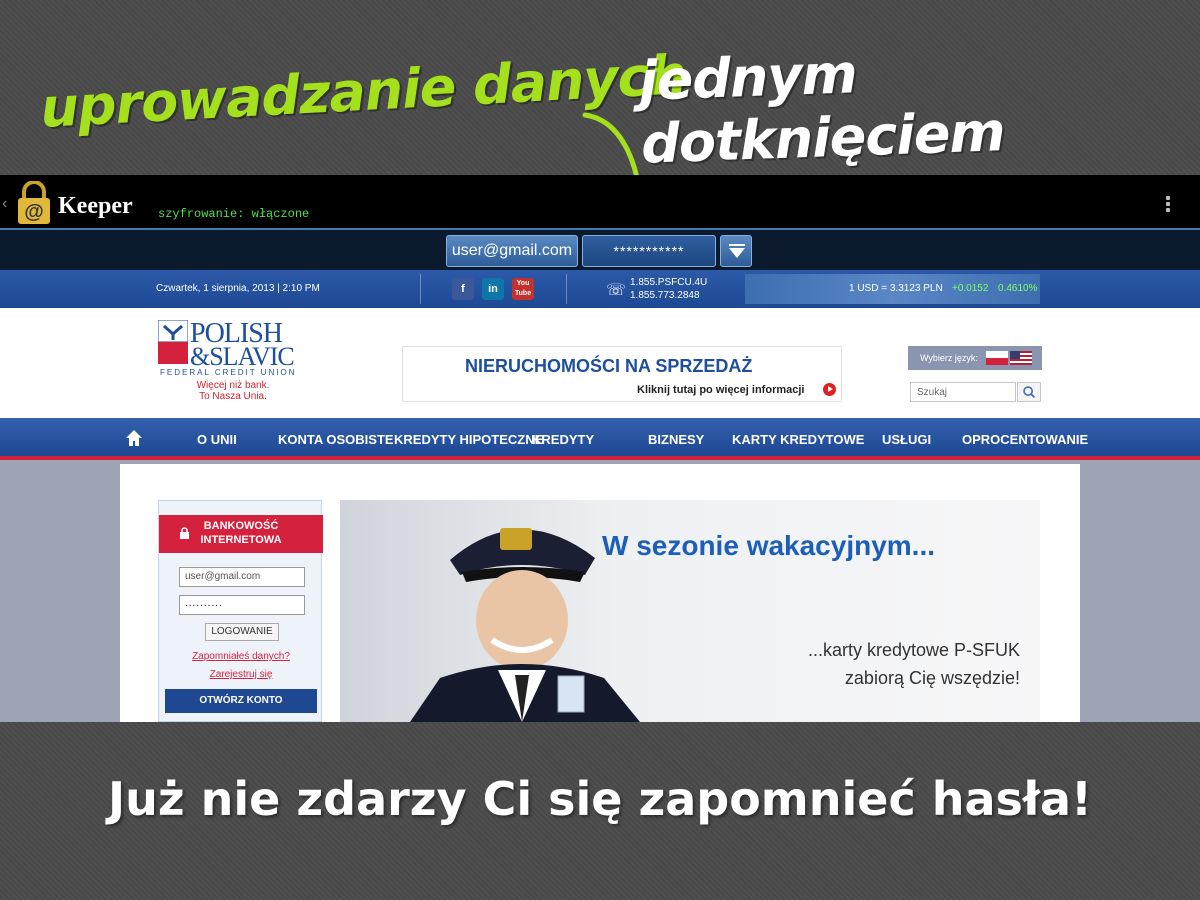 The image size is (1200, 900). Describe the element at coordinates (721, 390) in the screenshot. I see `banner-cta: Kliknij tutaj po więcej informacji` at that location.